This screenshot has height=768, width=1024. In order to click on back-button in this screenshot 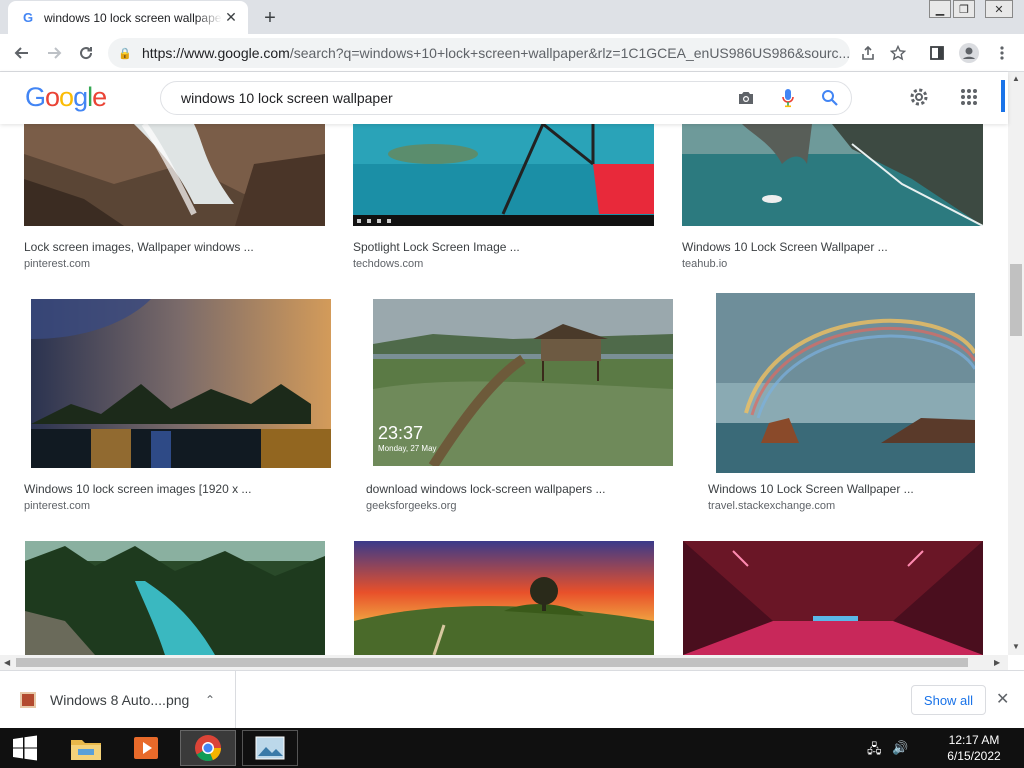, I will do `click(22, 53)`.